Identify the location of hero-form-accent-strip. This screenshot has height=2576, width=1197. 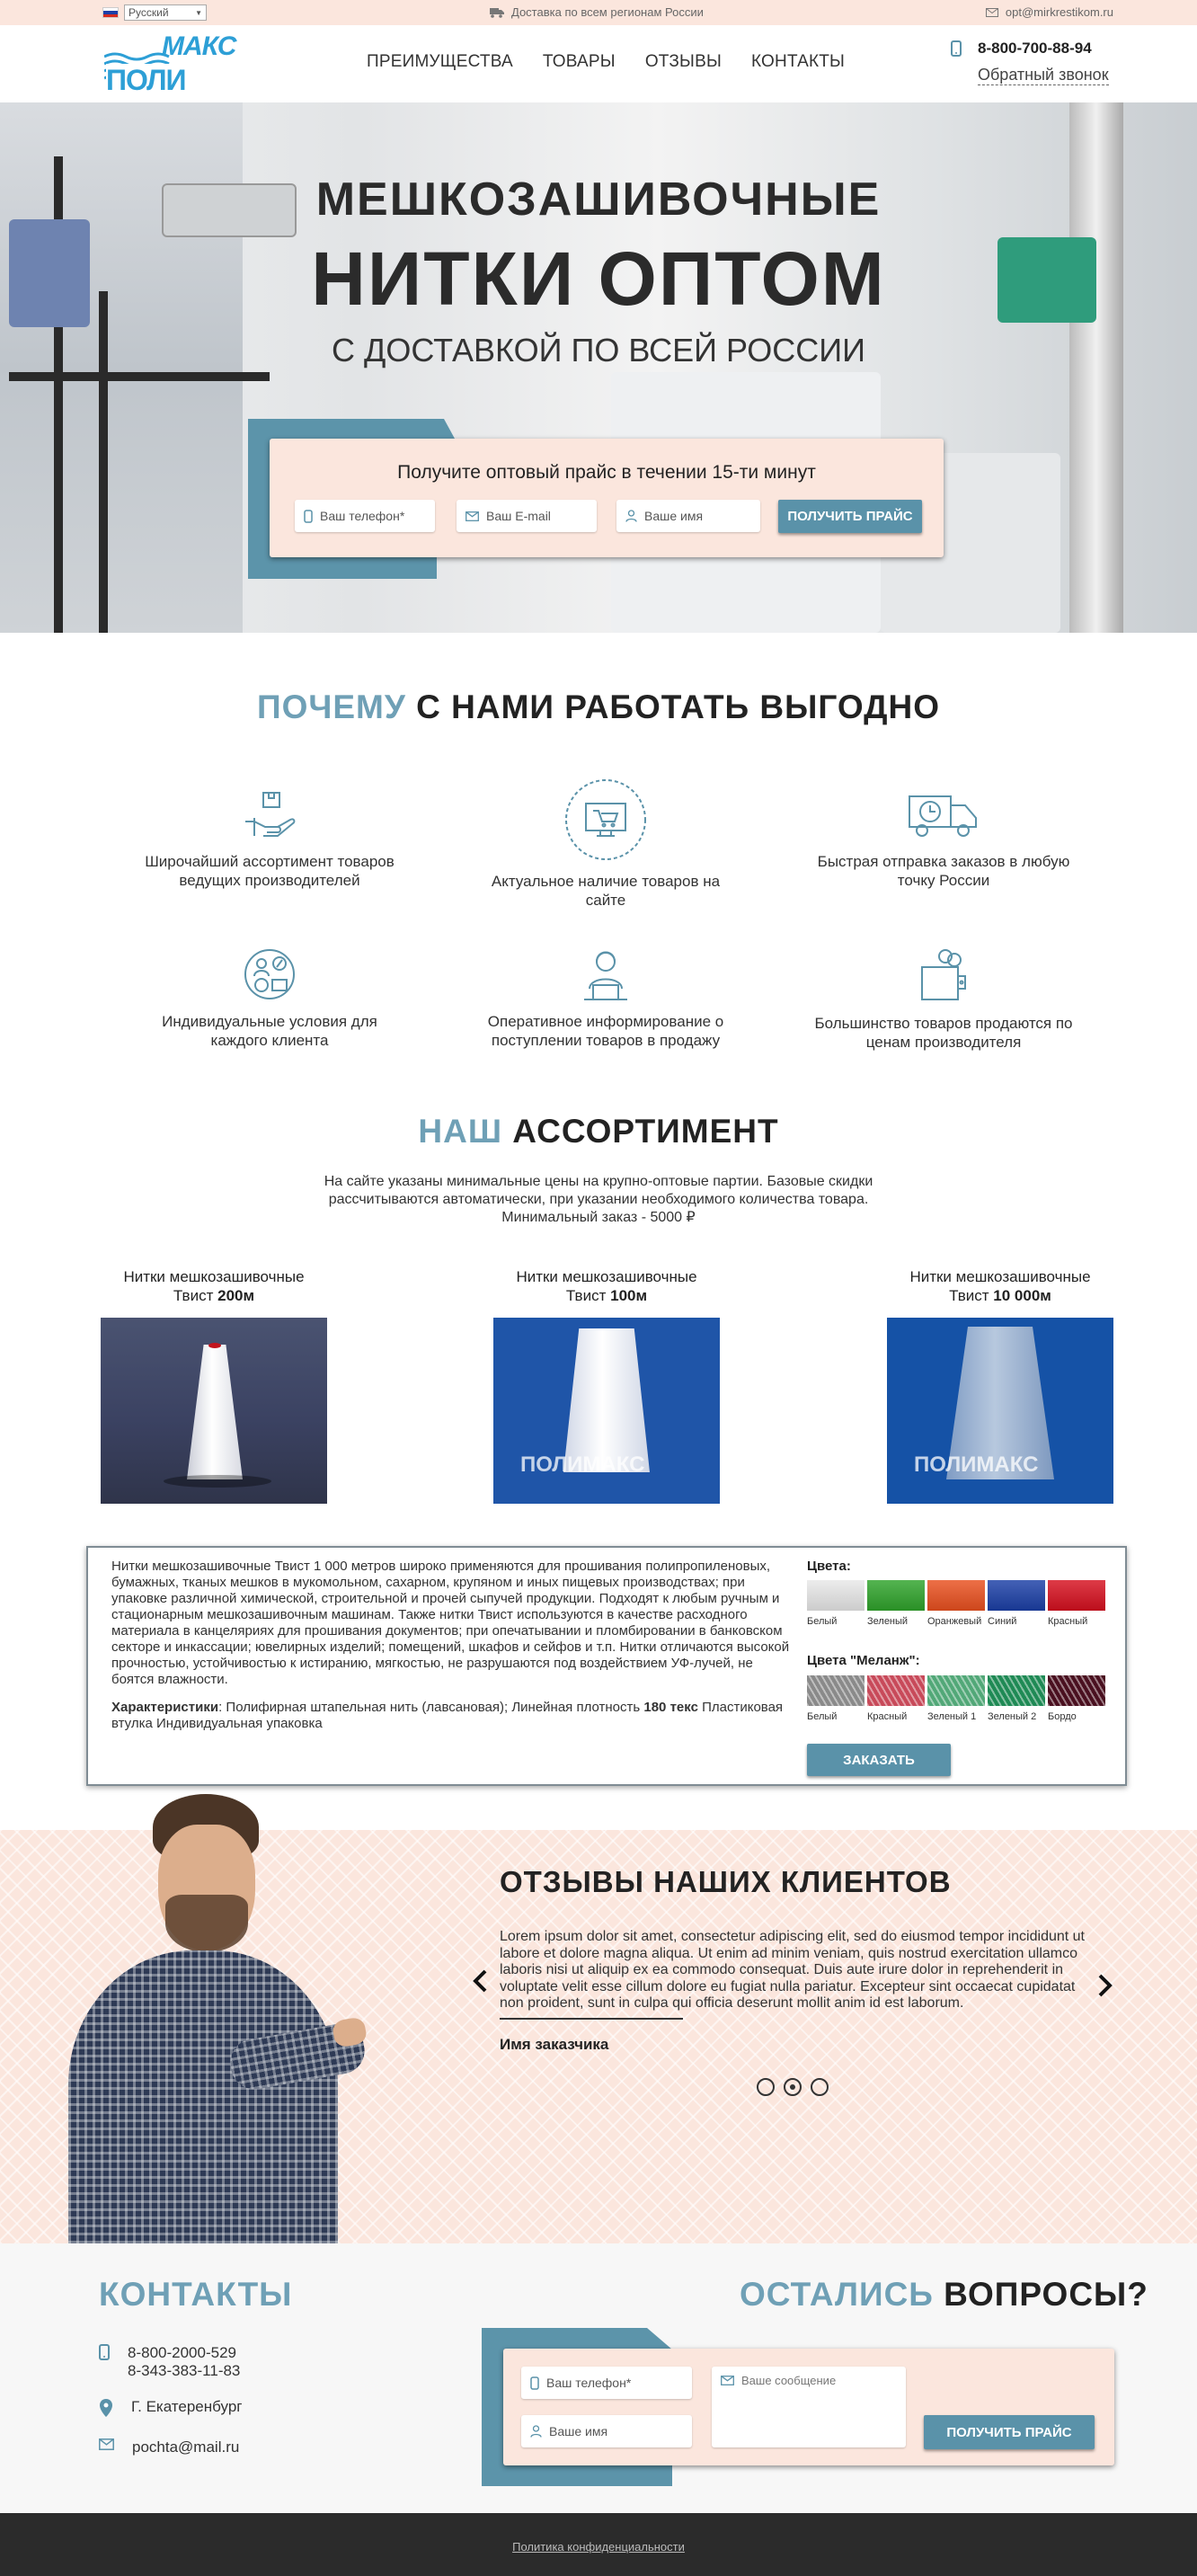
(446, 429).